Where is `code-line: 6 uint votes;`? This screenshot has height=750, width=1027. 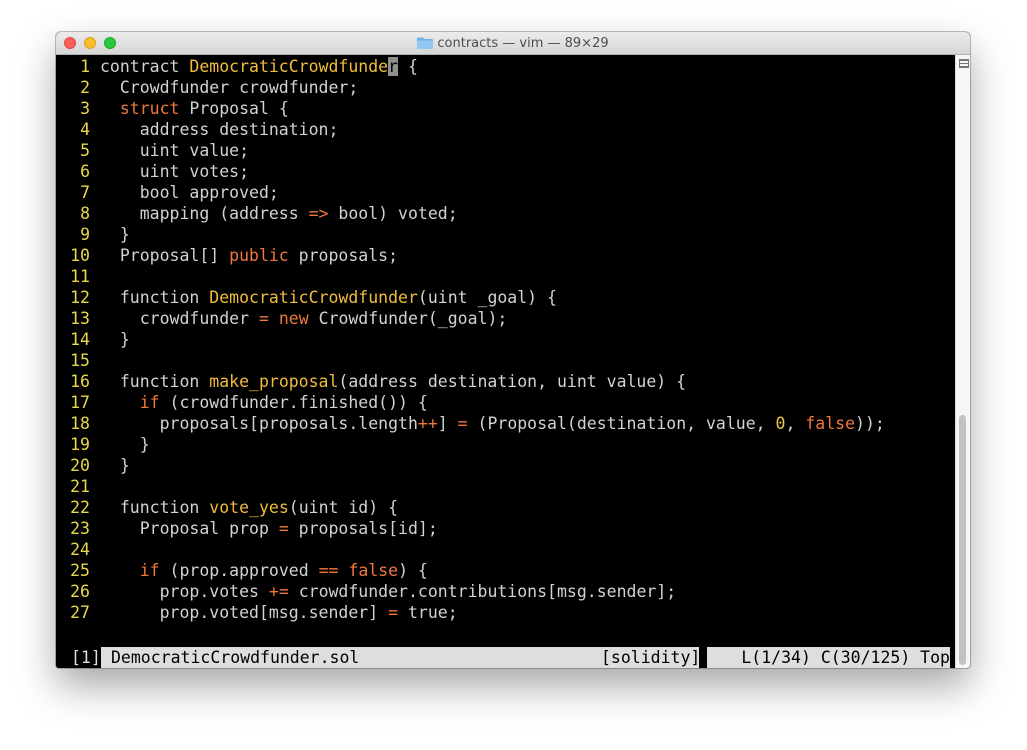
code-line: 6 uint votes; is located at coordinates (506, 171).